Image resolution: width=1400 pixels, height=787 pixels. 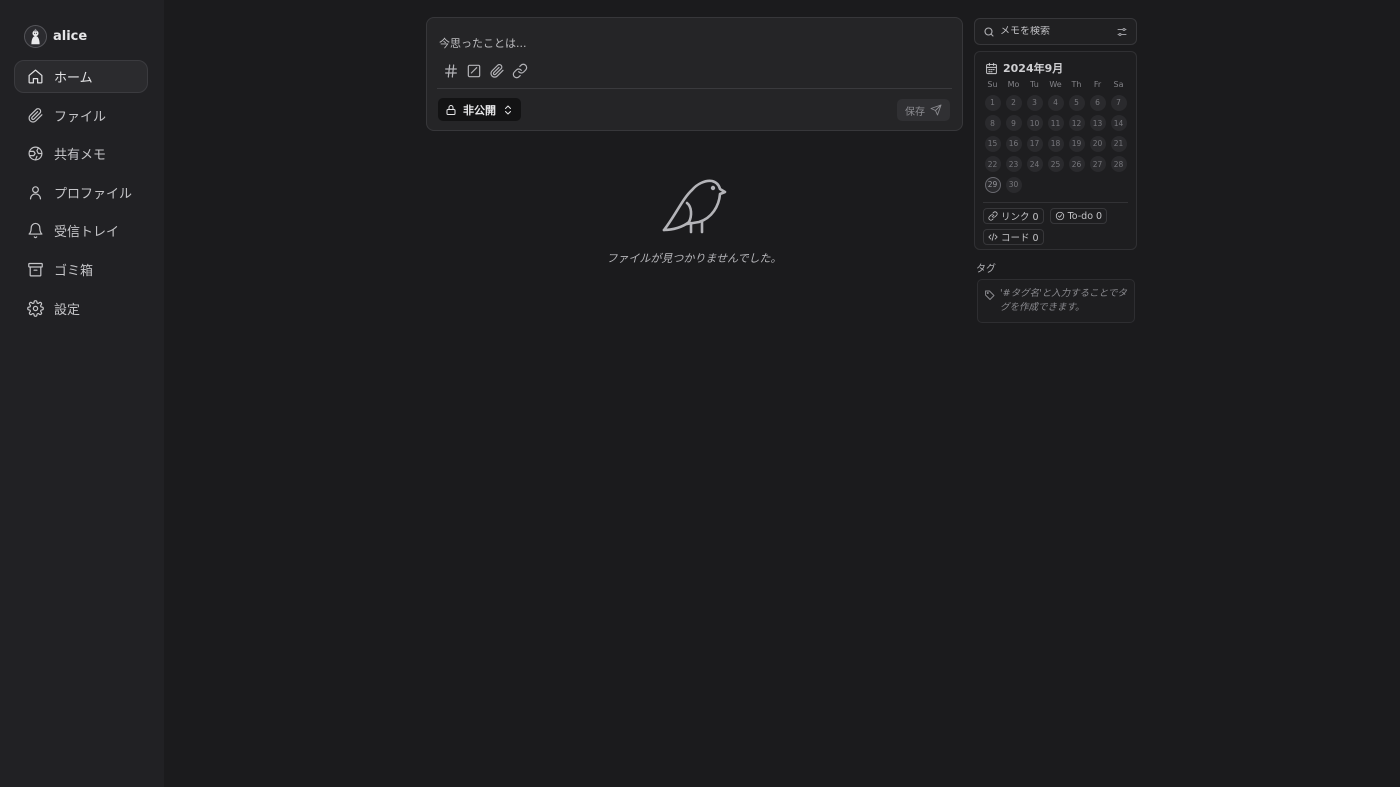 I want to click on chevron-up-down-icon, so click(x=508, y=110).